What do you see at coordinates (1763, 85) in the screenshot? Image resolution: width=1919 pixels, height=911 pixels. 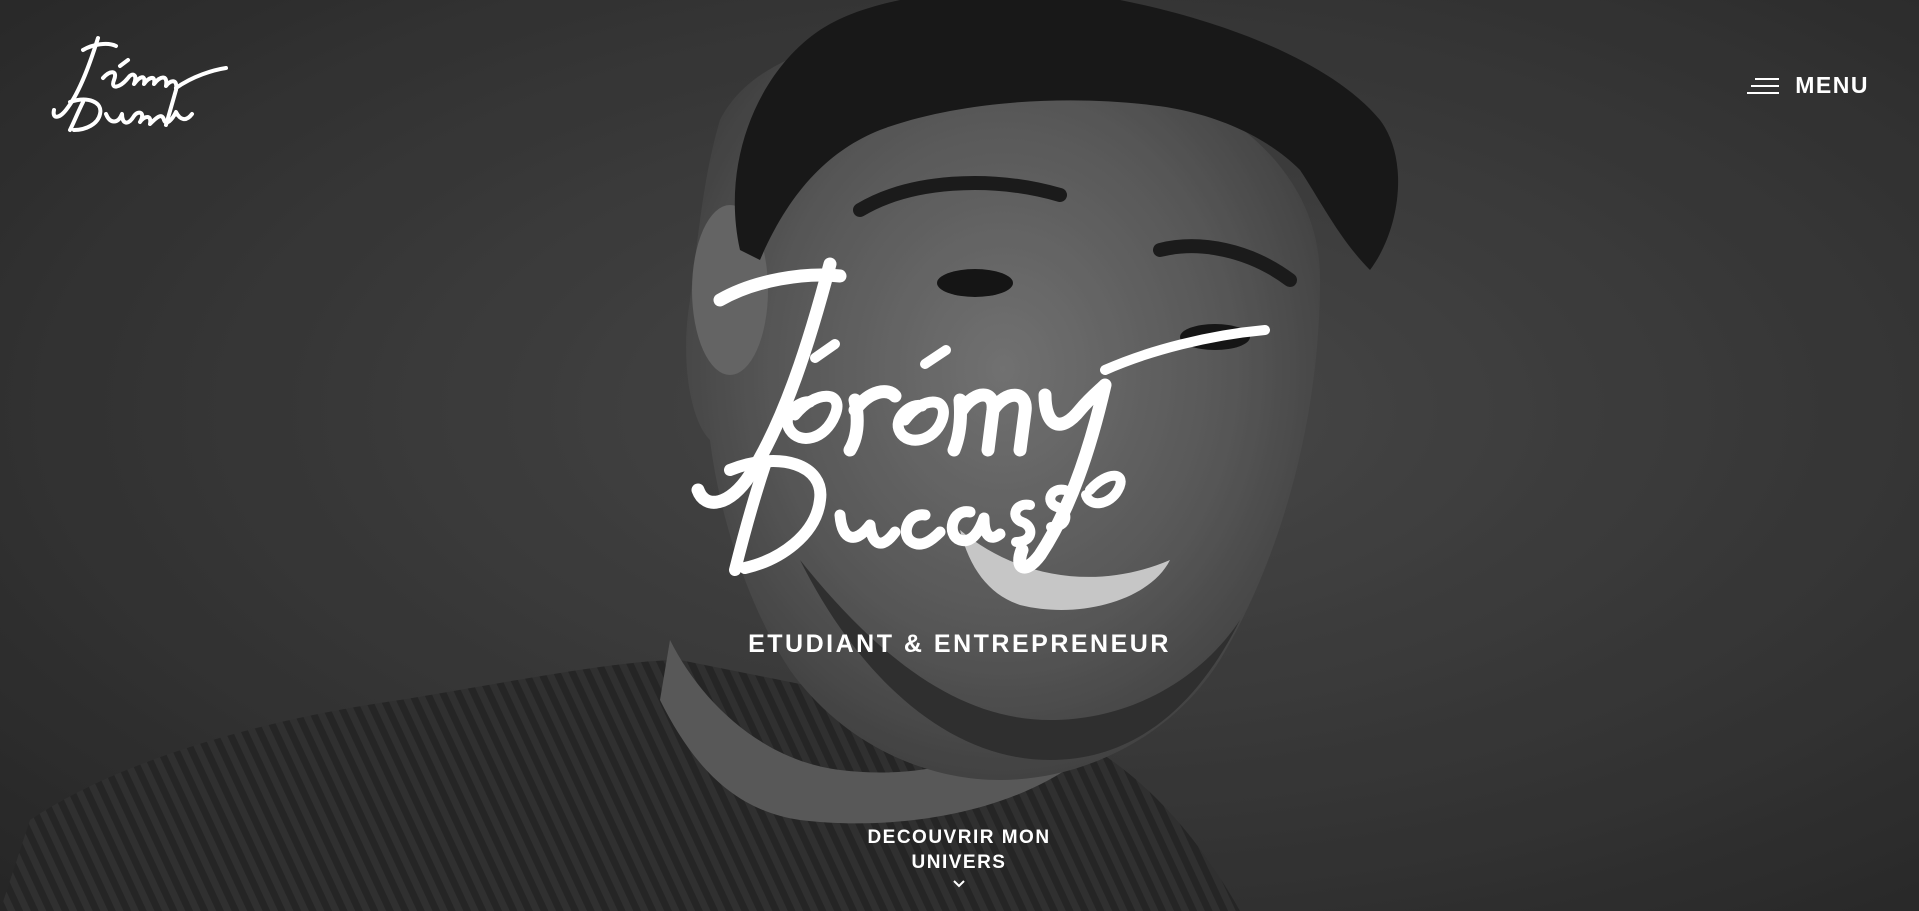 I see `hamburger-icon` at bounding box center [1763, 85].